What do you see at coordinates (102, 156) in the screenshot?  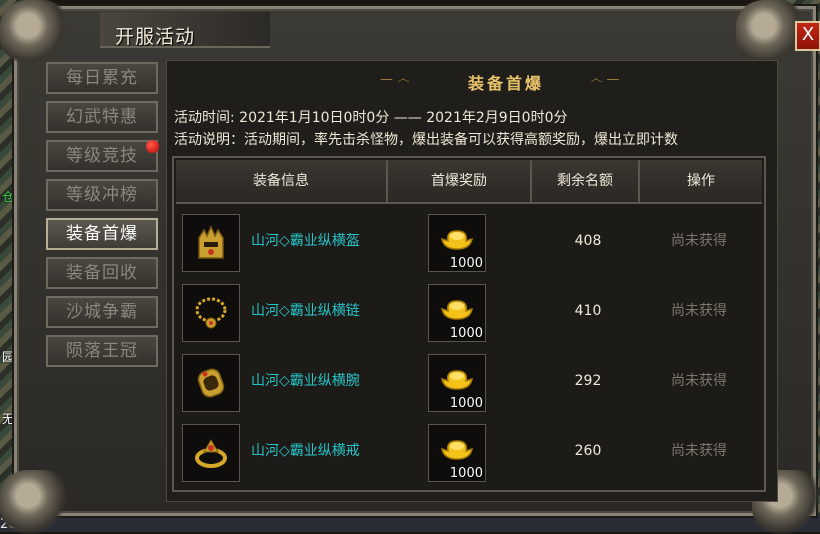 I see `sidebar-item-level-competition: 等级竞技` at bounding box center [102, 156].